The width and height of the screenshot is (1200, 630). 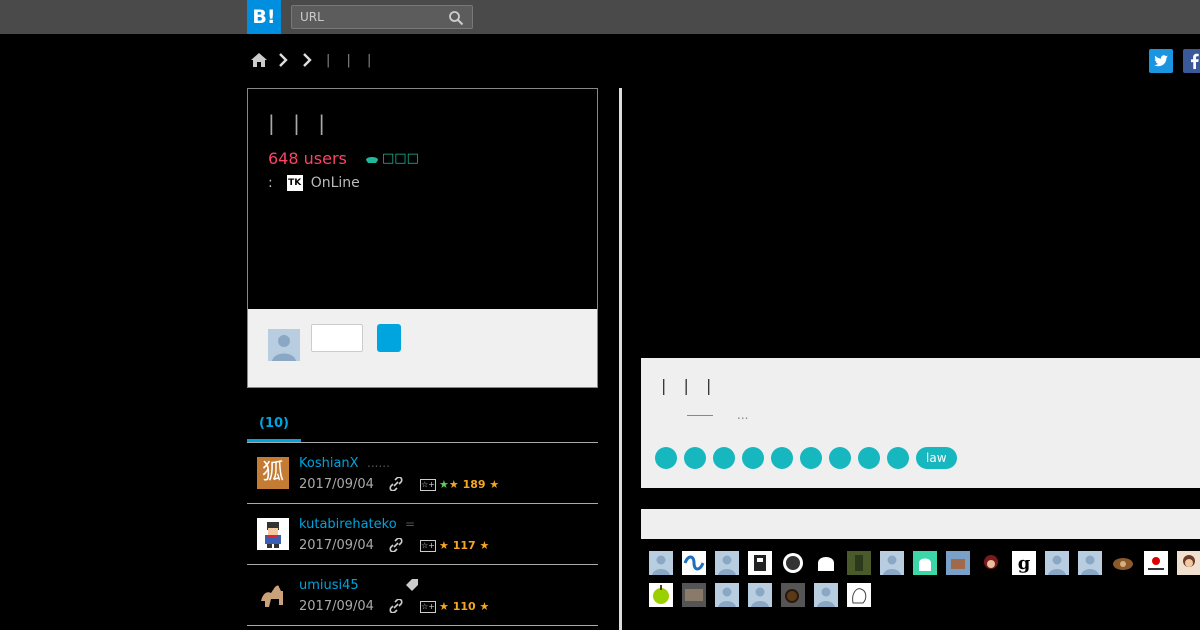 I want to click on svg-text: g, so click(x=1024, y=563).